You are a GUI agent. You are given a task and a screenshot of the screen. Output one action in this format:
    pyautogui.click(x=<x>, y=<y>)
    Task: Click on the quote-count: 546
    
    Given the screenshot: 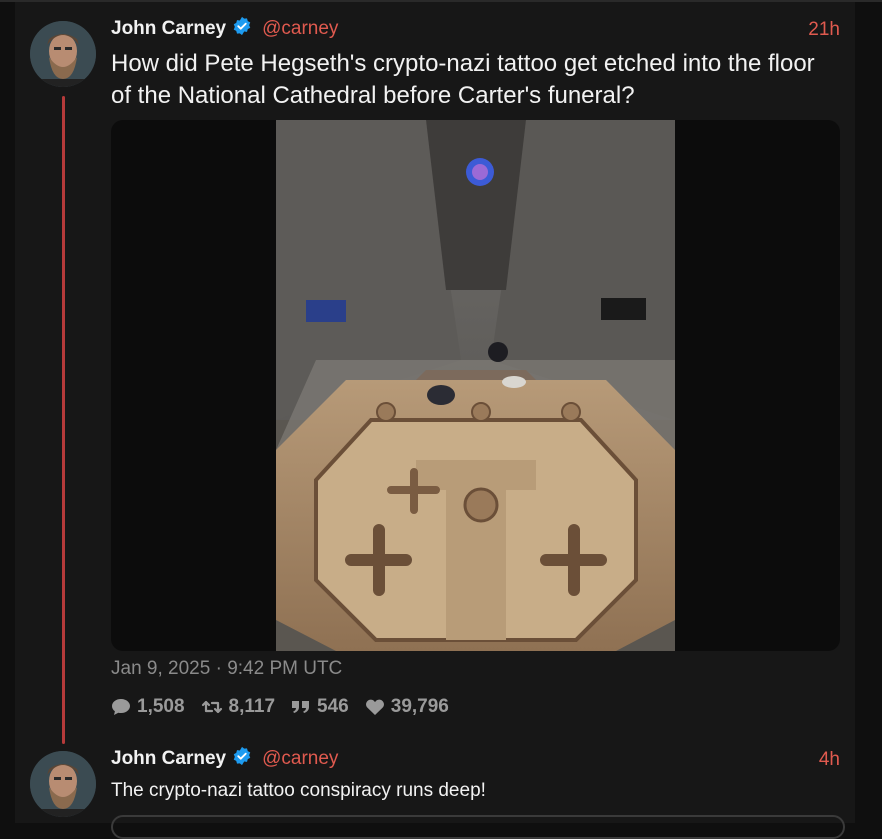 What is the action you would take?
    pyautogui.click(x=333, y=706)
    